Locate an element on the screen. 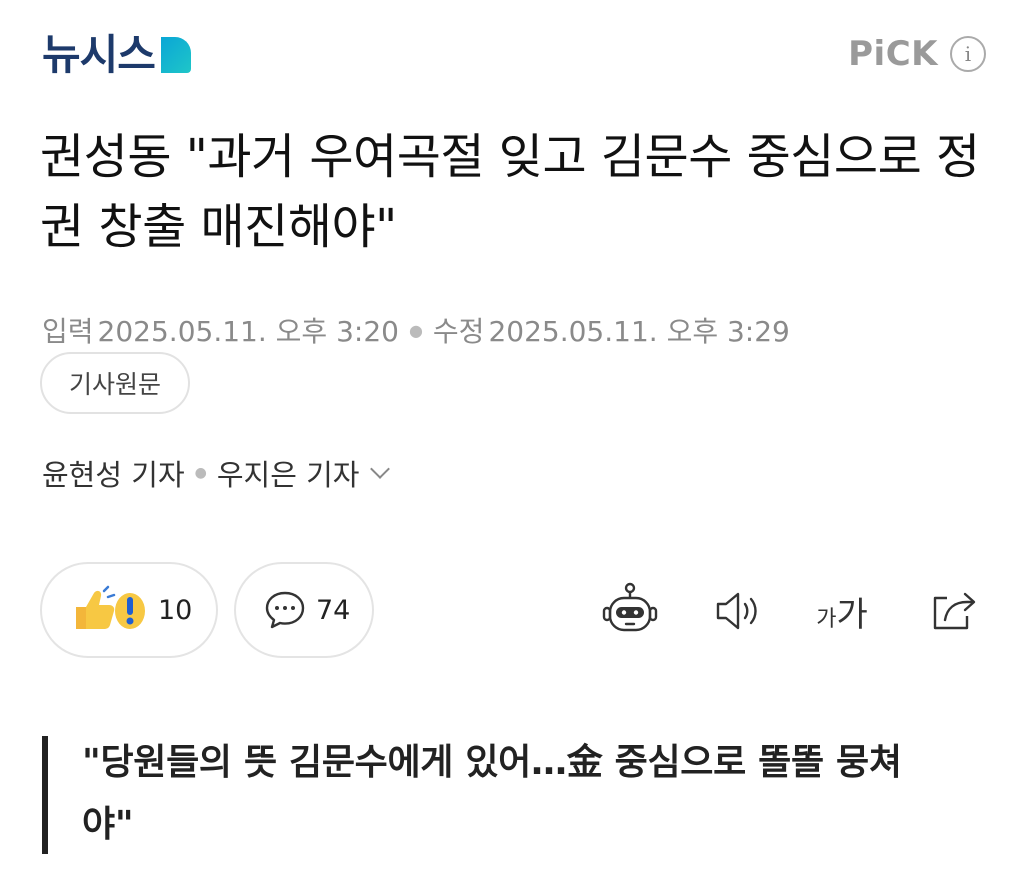 This screenshot has width=1024, height=884. edit-label: 수정 is located at coordinates (458, 331).